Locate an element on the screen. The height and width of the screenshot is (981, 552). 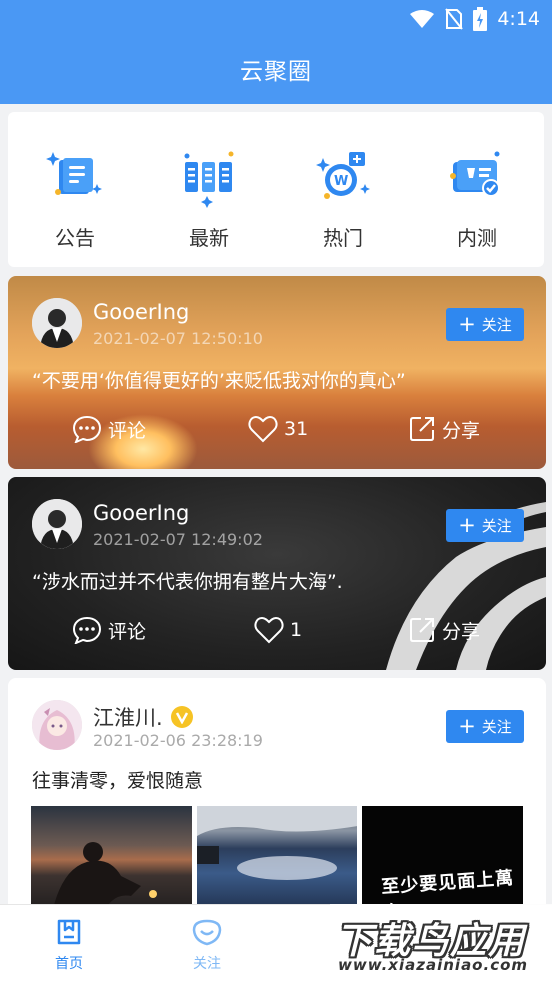
page-title: 云聚圈 is located at coordinates (276, 72).